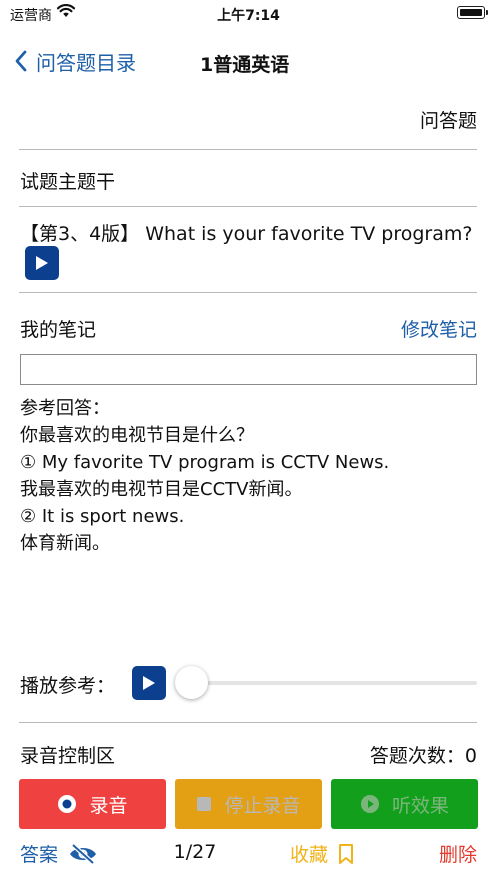  I want to click on back-button: 问答题目录, so click(75, 61).